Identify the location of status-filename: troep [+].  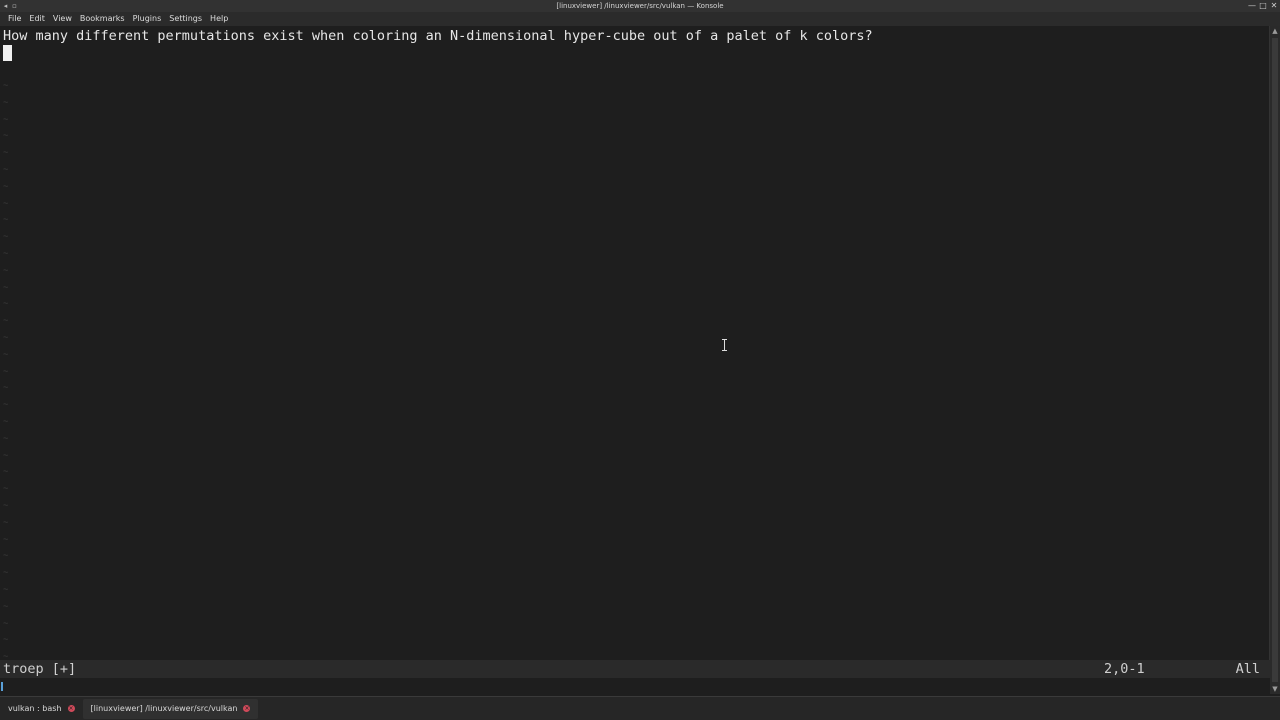
(40, 669).